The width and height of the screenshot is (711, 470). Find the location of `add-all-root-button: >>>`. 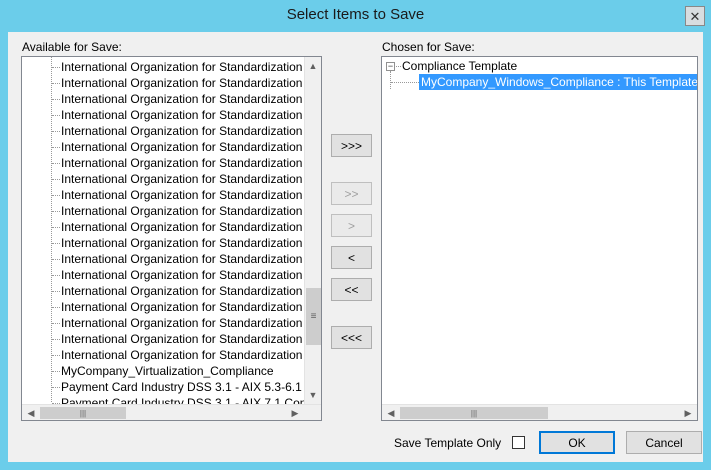

add-all-root-button: >>> is located at coordinates (351, 145).